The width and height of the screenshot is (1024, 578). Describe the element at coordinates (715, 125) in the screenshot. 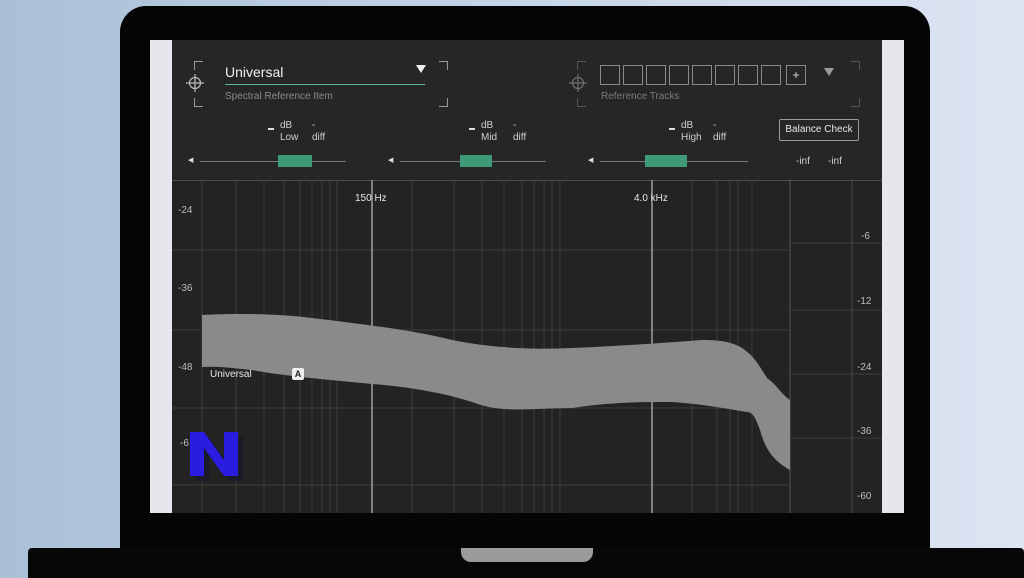

I see `band-high-diff-value: -` at that location.